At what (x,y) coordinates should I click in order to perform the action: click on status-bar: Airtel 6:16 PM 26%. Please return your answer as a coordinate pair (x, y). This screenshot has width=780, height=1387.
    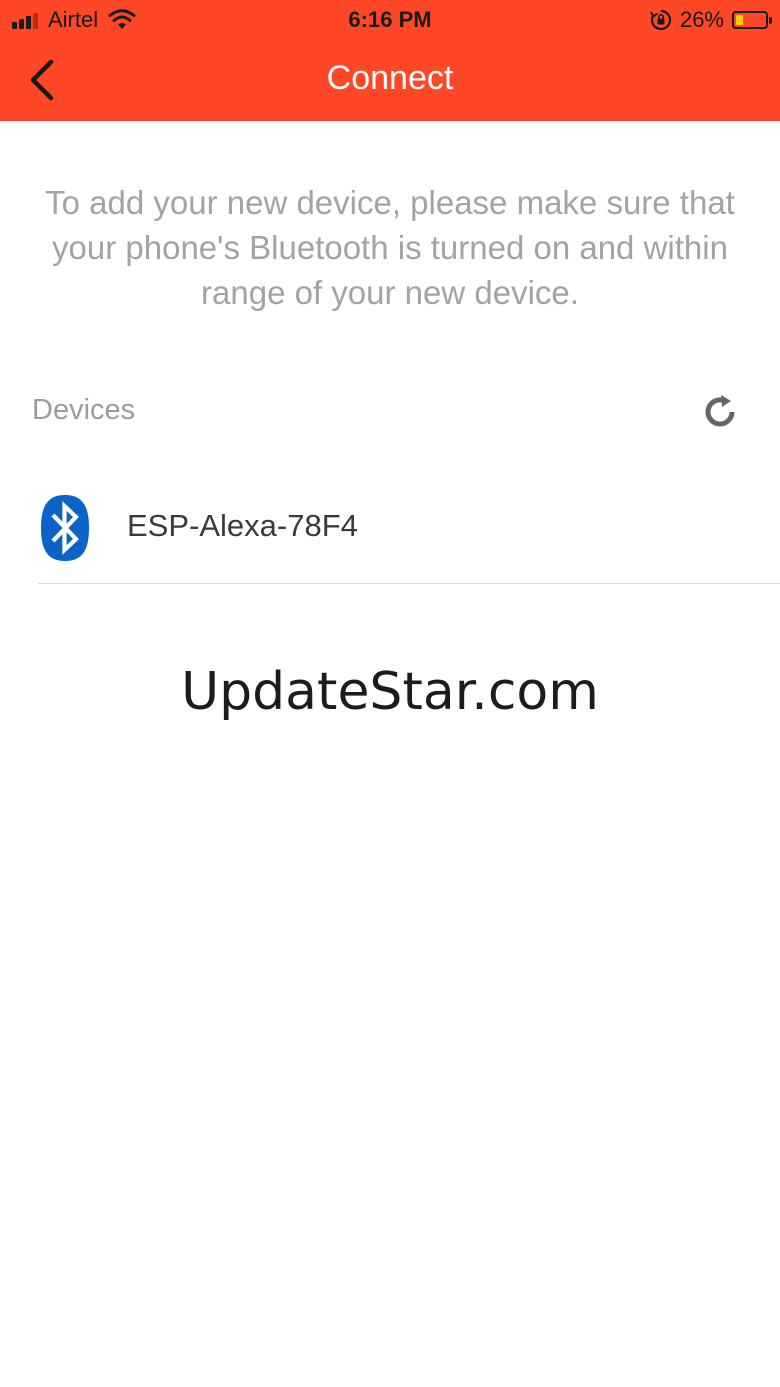
    Looking at the image, I should click on (390, 20).